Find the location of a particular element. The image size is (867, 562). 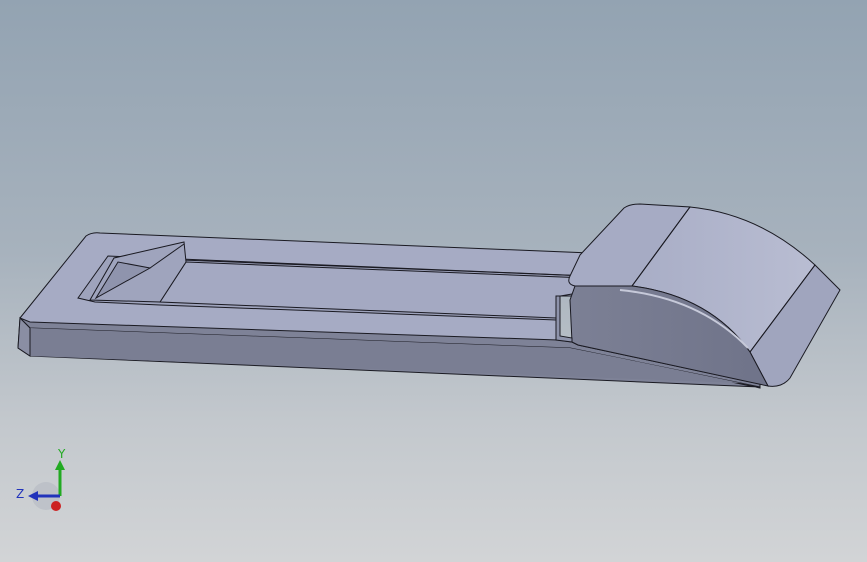

x-axis-icon is located at coordinates (56, 506).